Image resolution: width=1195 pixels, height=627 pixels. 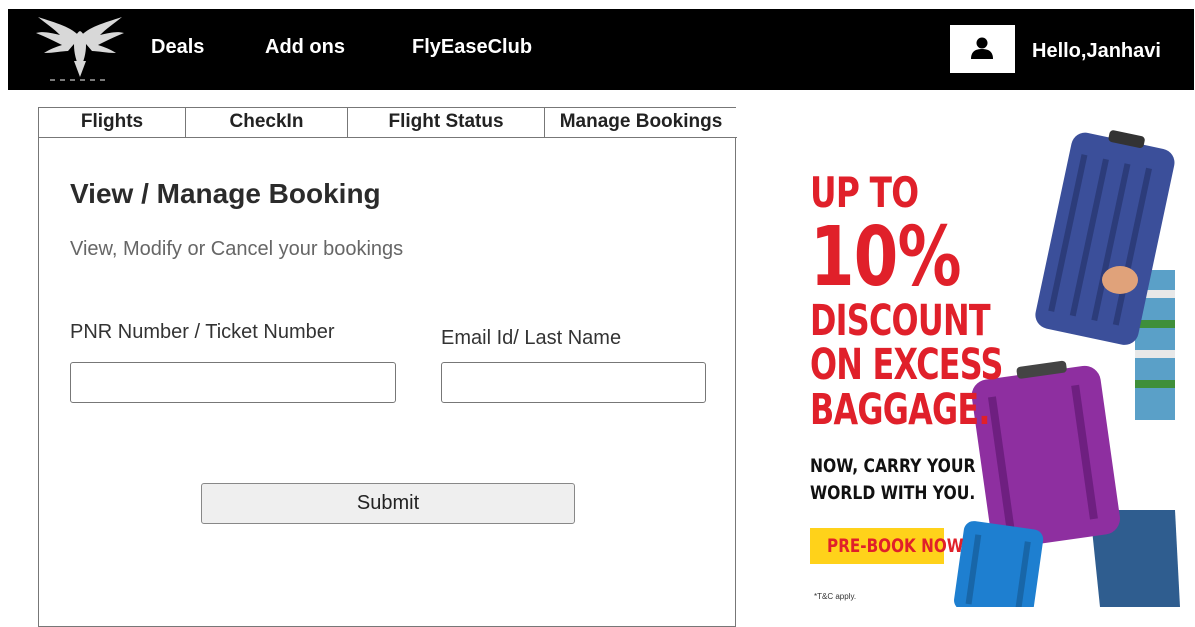 What do you see at coordinates (80, 49) in the screenshot?
I see `eagle-logo-icon` at bounding box center [80, 49].